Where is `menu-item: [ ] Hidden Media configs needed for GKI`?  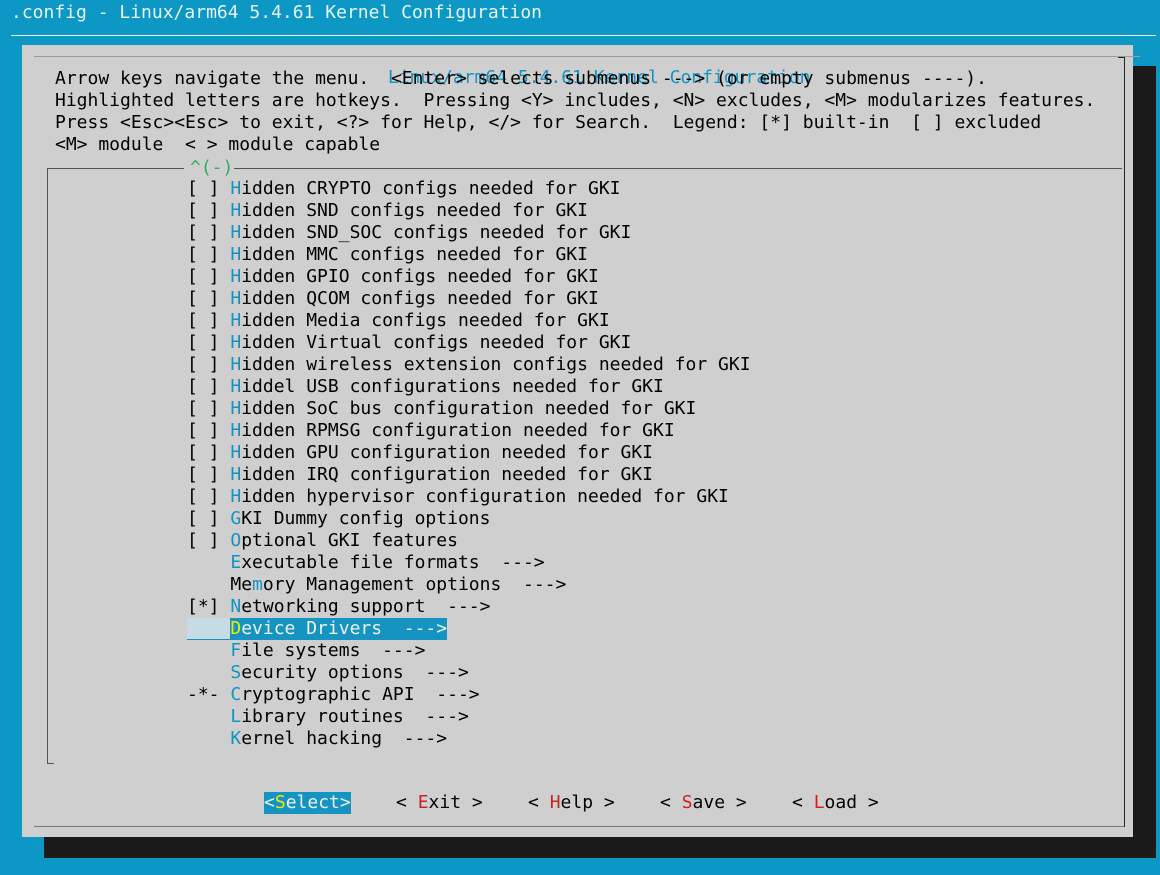 menu-item: [ ] Hidden Media configs needed for GKI is located at coordinates (398, 321).